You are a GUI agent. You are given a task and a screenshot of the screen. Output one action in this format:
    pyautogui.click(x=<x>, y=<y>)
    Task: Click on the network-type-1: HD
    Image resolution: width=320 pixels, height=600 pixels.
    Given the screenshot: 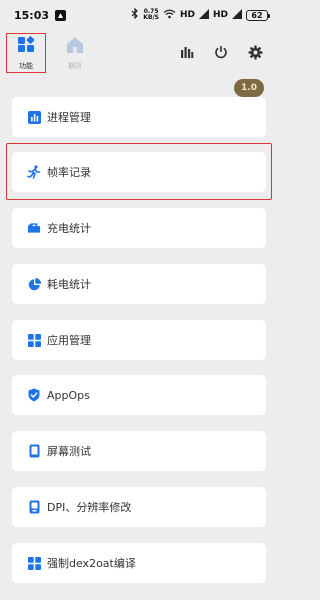 What is the action you would take?
    pyautogui.click(x=187, y=15)
    